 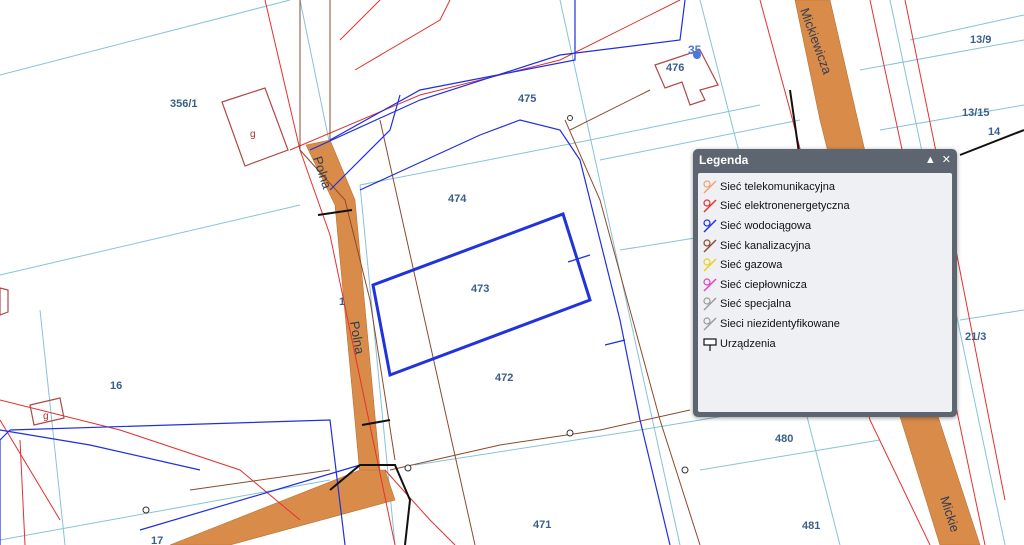 What do you see at coordinates (827, 226) in the screenshot?
I see `legend-item: Sieć wodociągowa` at bounding box center [827, 226].